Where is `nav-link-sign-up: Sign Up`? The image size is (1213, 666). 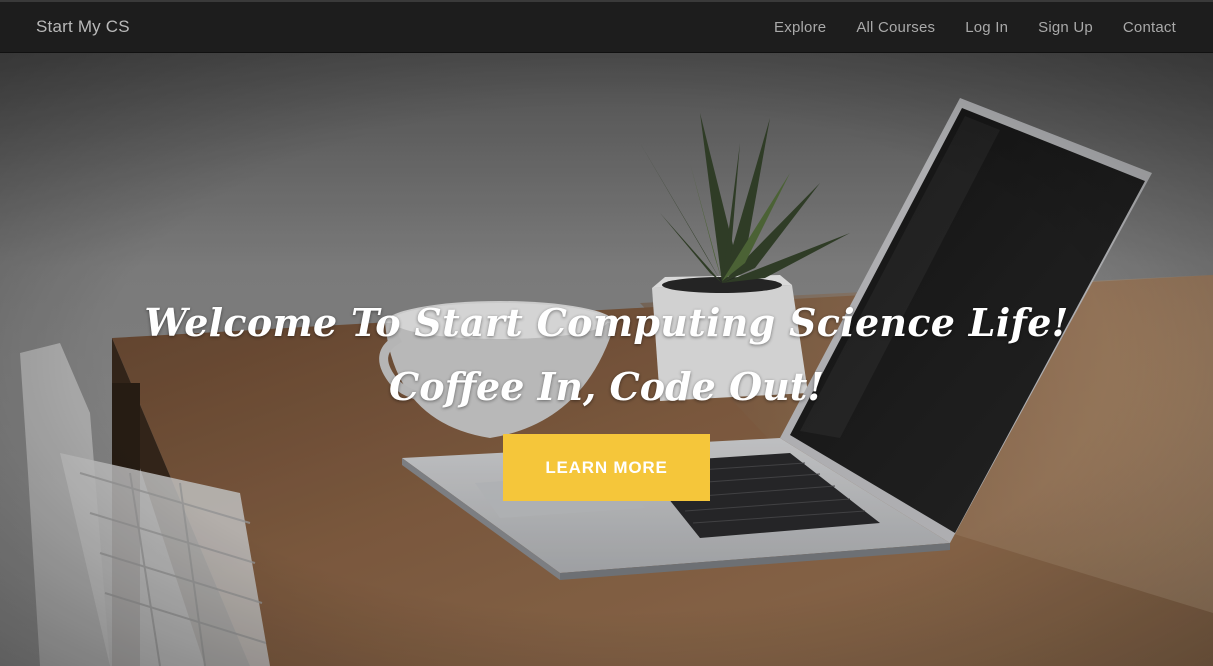
nav-link-sign-up: Sign Up is located at coordinates (1065, 27).